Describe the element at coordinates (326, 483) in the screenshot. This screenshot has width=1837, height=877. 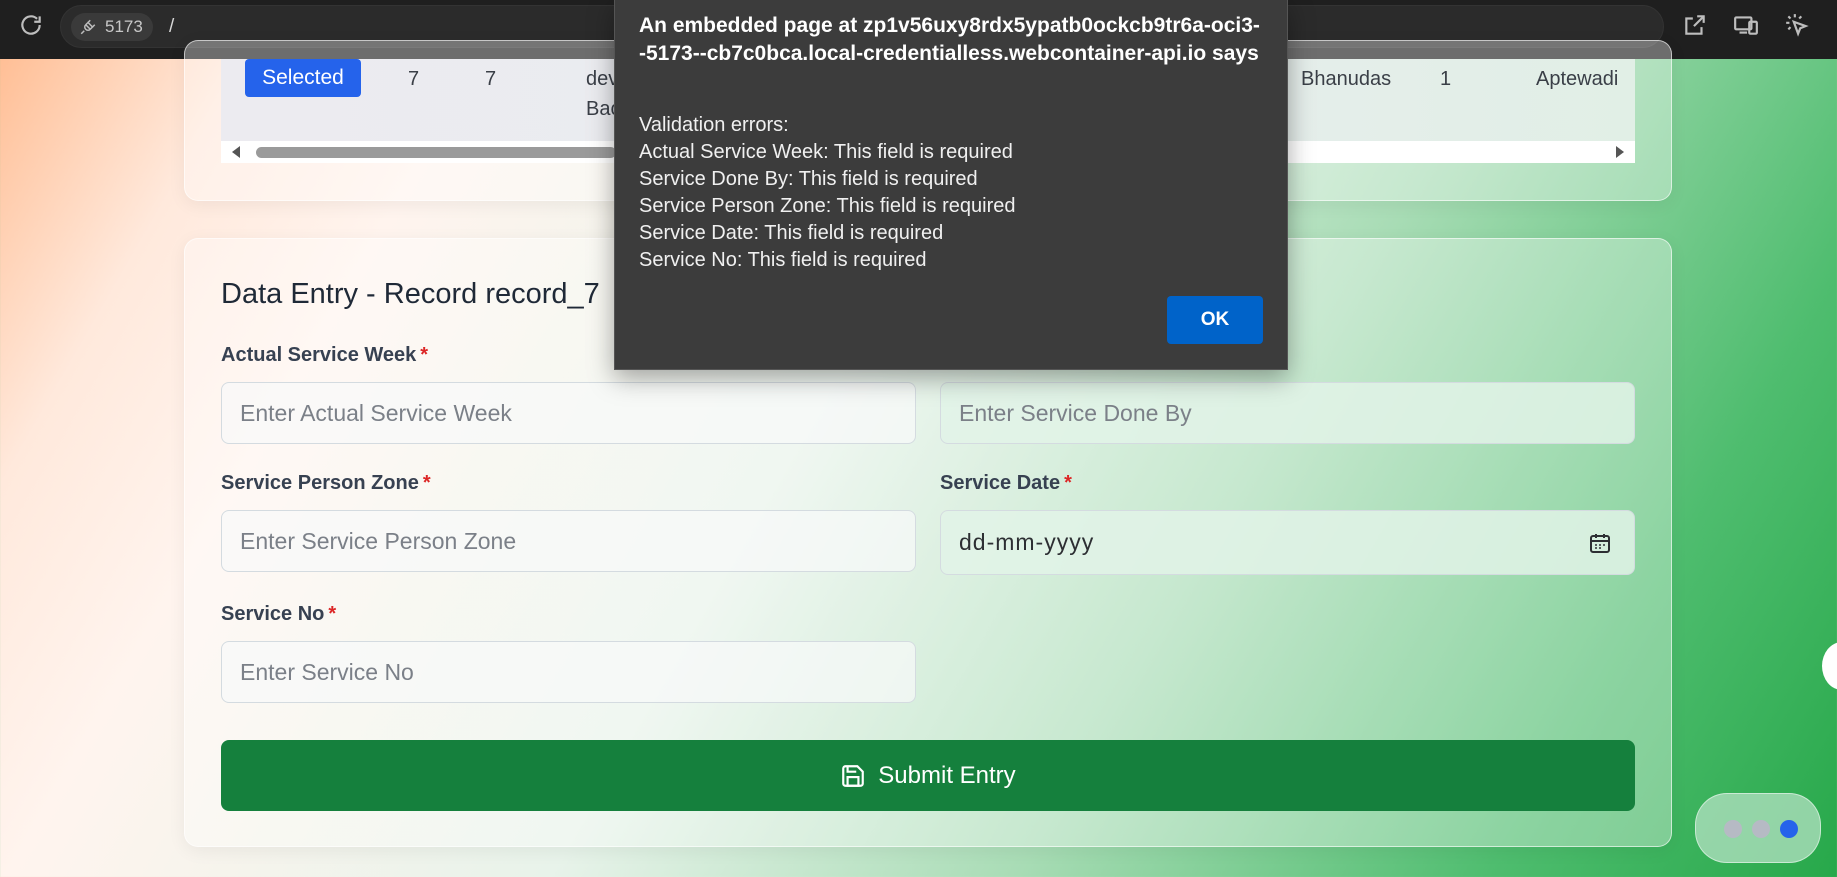
I see `service-person-zone-label: Service Person Zone *` at that location.